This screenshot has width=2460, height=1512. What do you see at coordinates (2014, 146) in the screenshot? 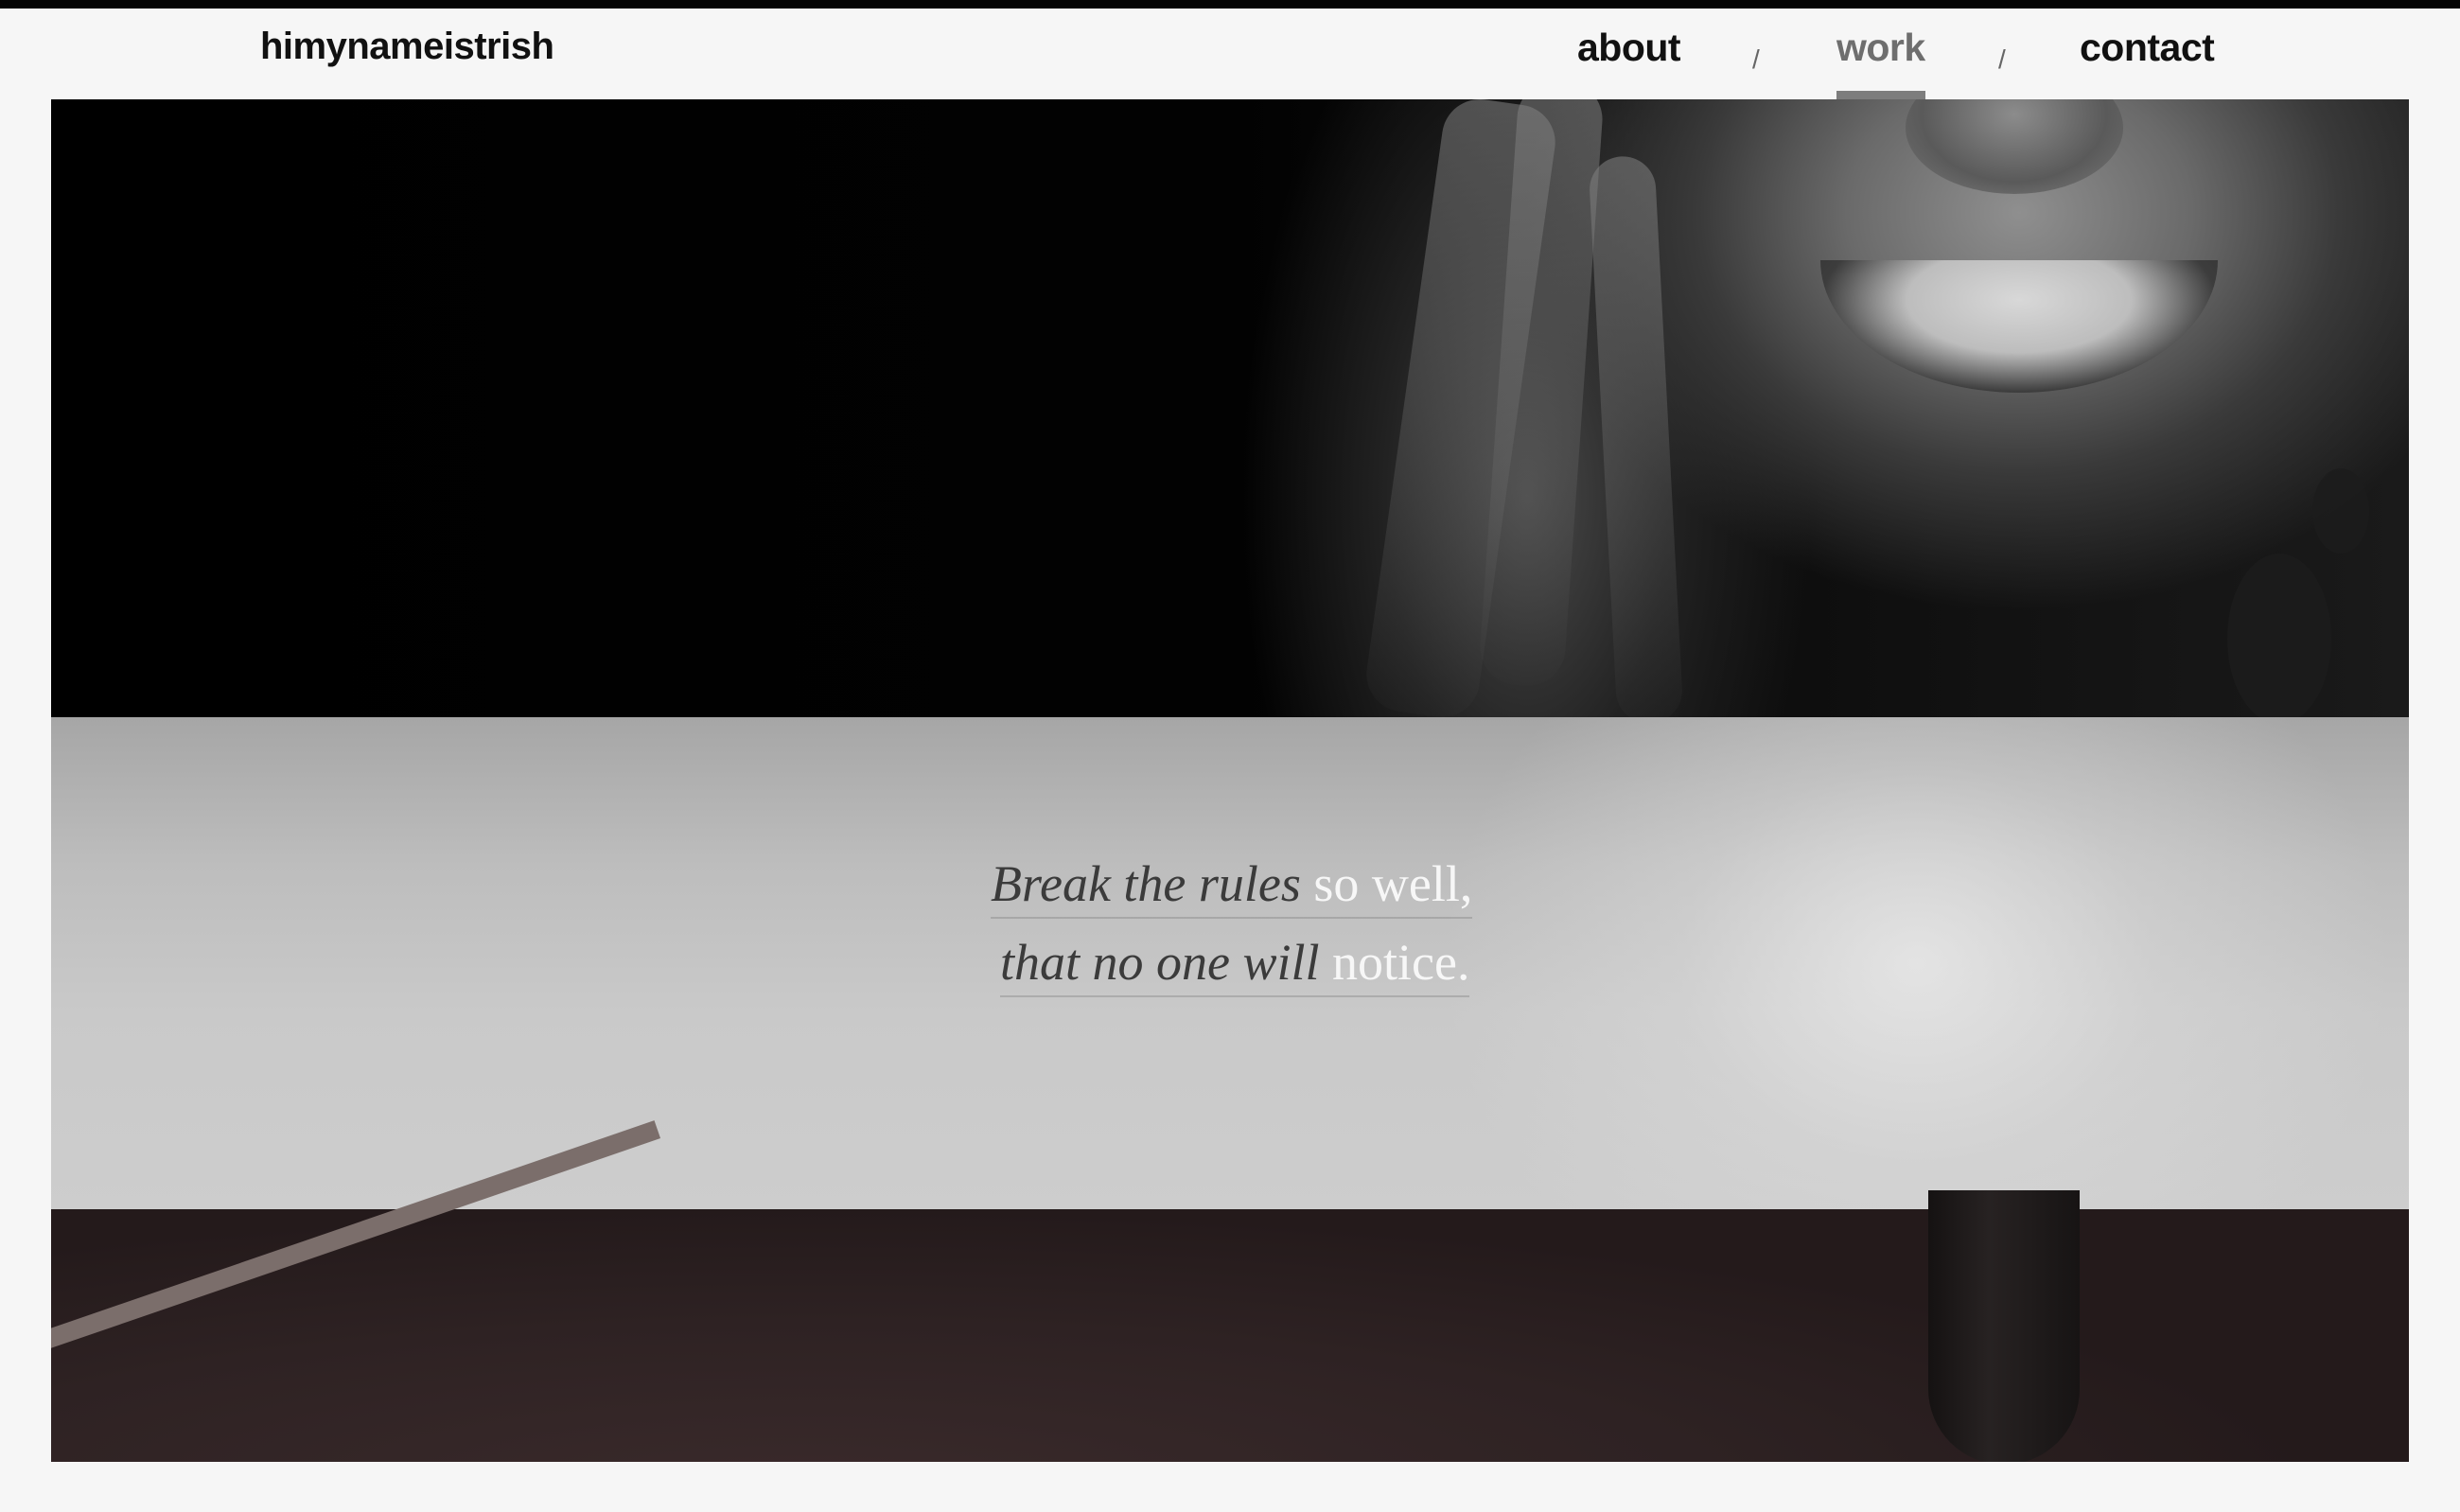
I see `portrait-nose` at bounding box center [2014, 146].